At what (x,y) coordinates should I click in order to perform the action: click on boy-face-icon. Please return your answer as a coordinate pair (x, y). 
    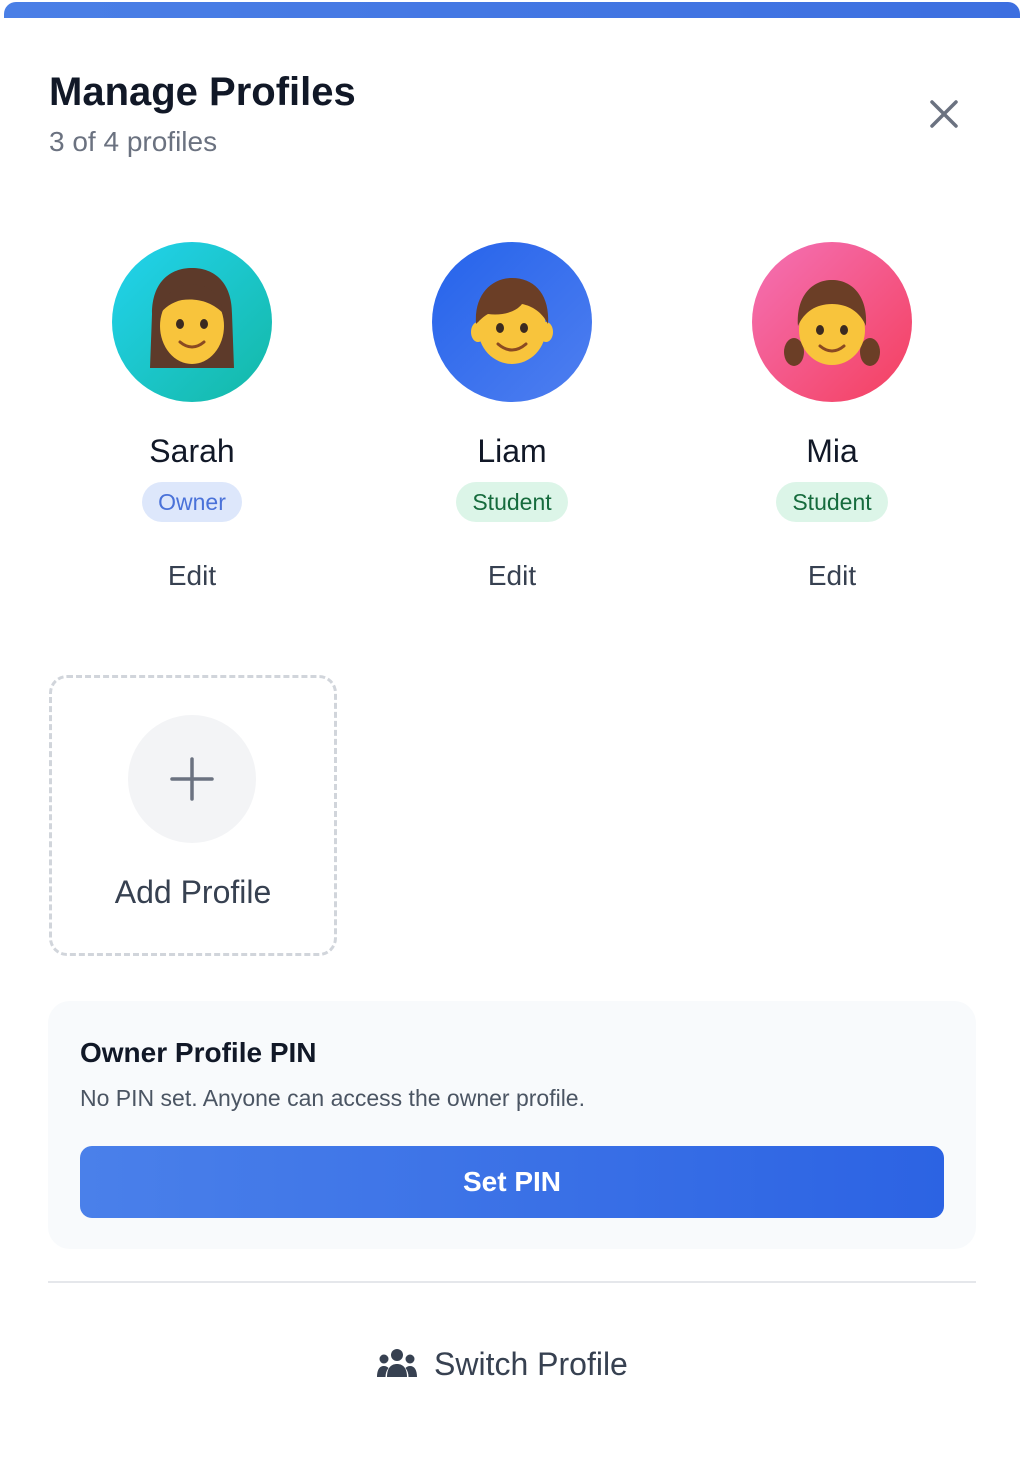
    Looking at the image, I should click on (512, 321).